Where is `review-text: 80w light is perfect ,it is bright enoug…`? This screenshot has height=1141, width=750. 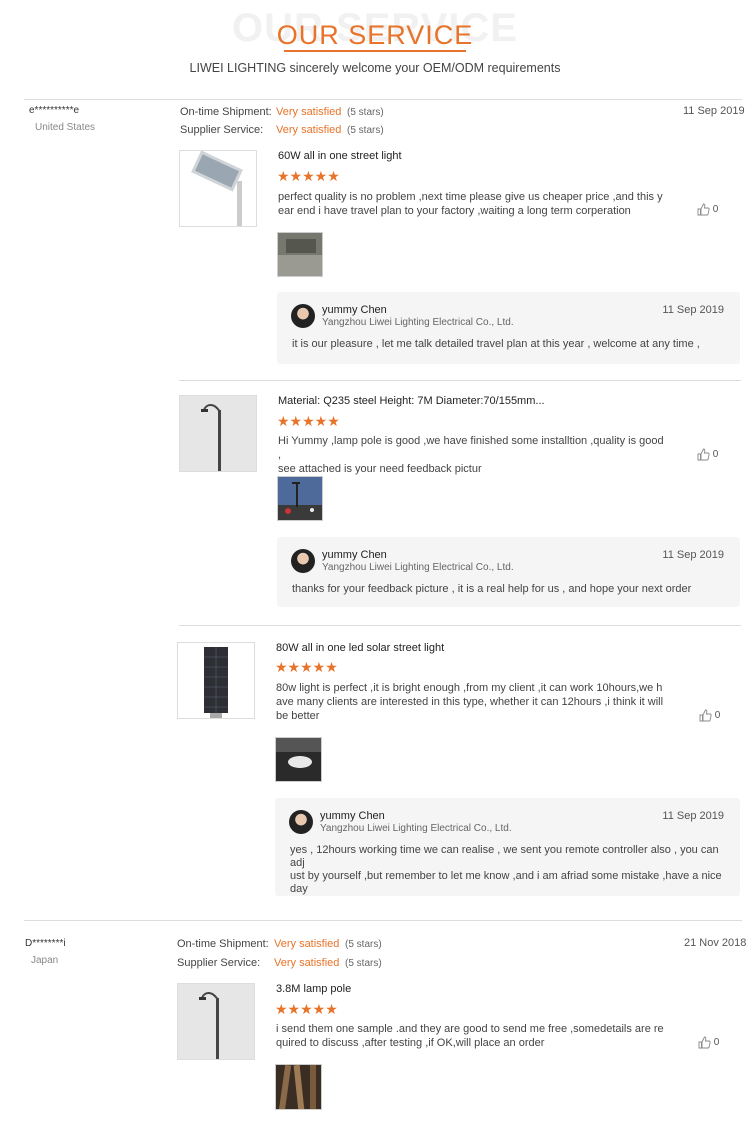 review-text: 80w light is perfect ,it is bright enoug… is located at coordinates (471, 702).